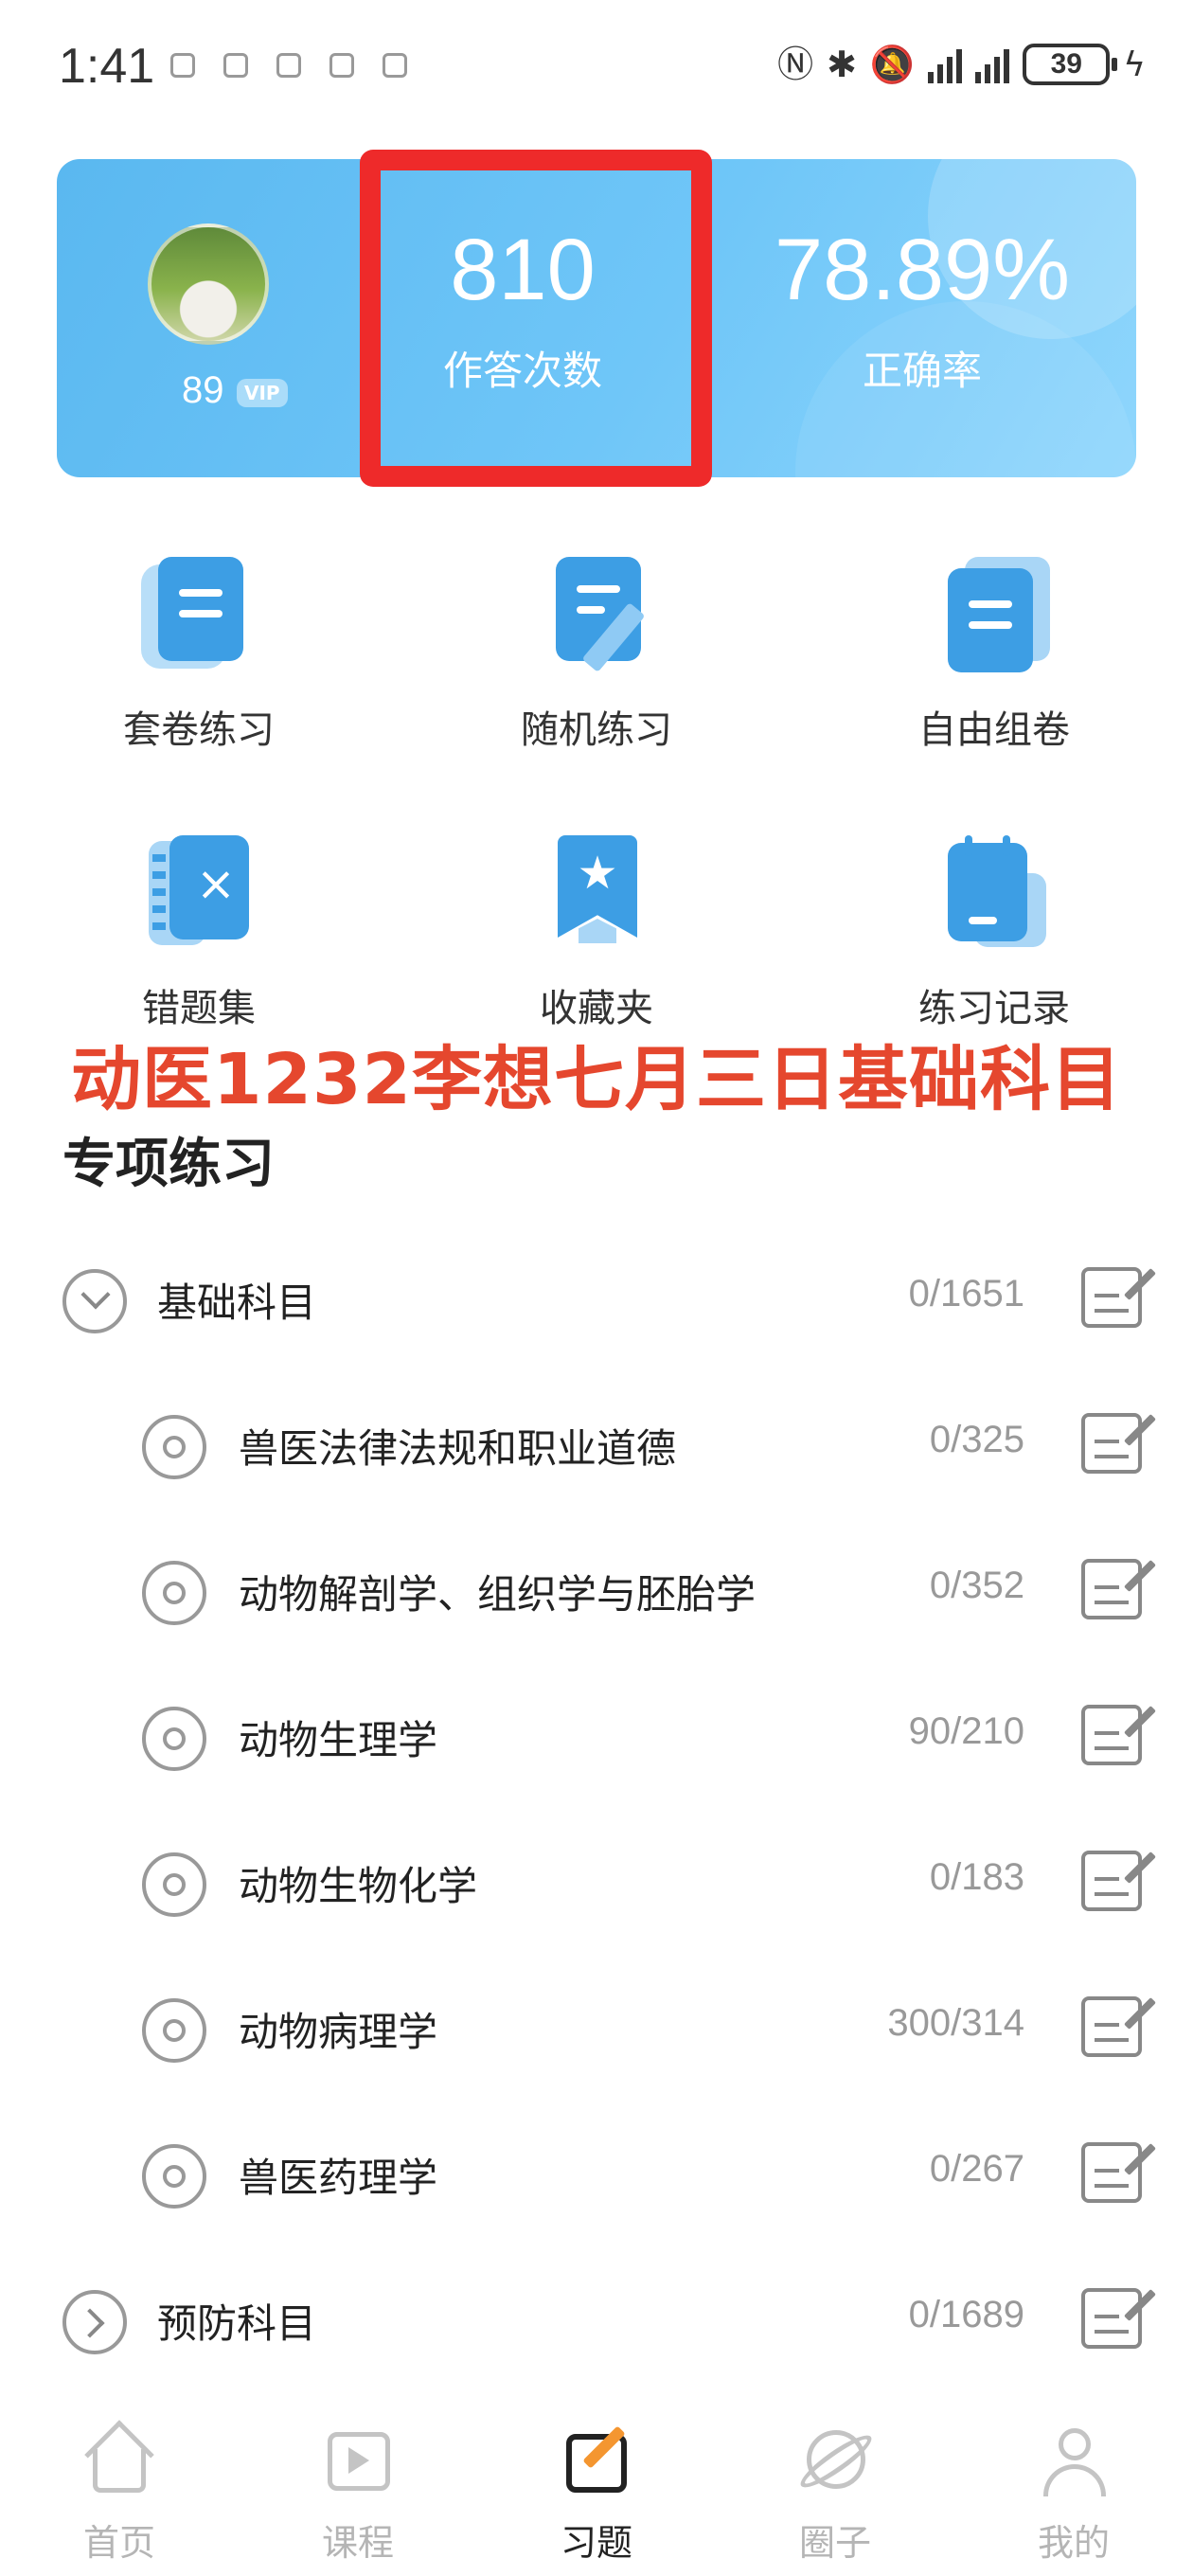  I want to click on list-item-count: 0/183, so click(976, 1877).